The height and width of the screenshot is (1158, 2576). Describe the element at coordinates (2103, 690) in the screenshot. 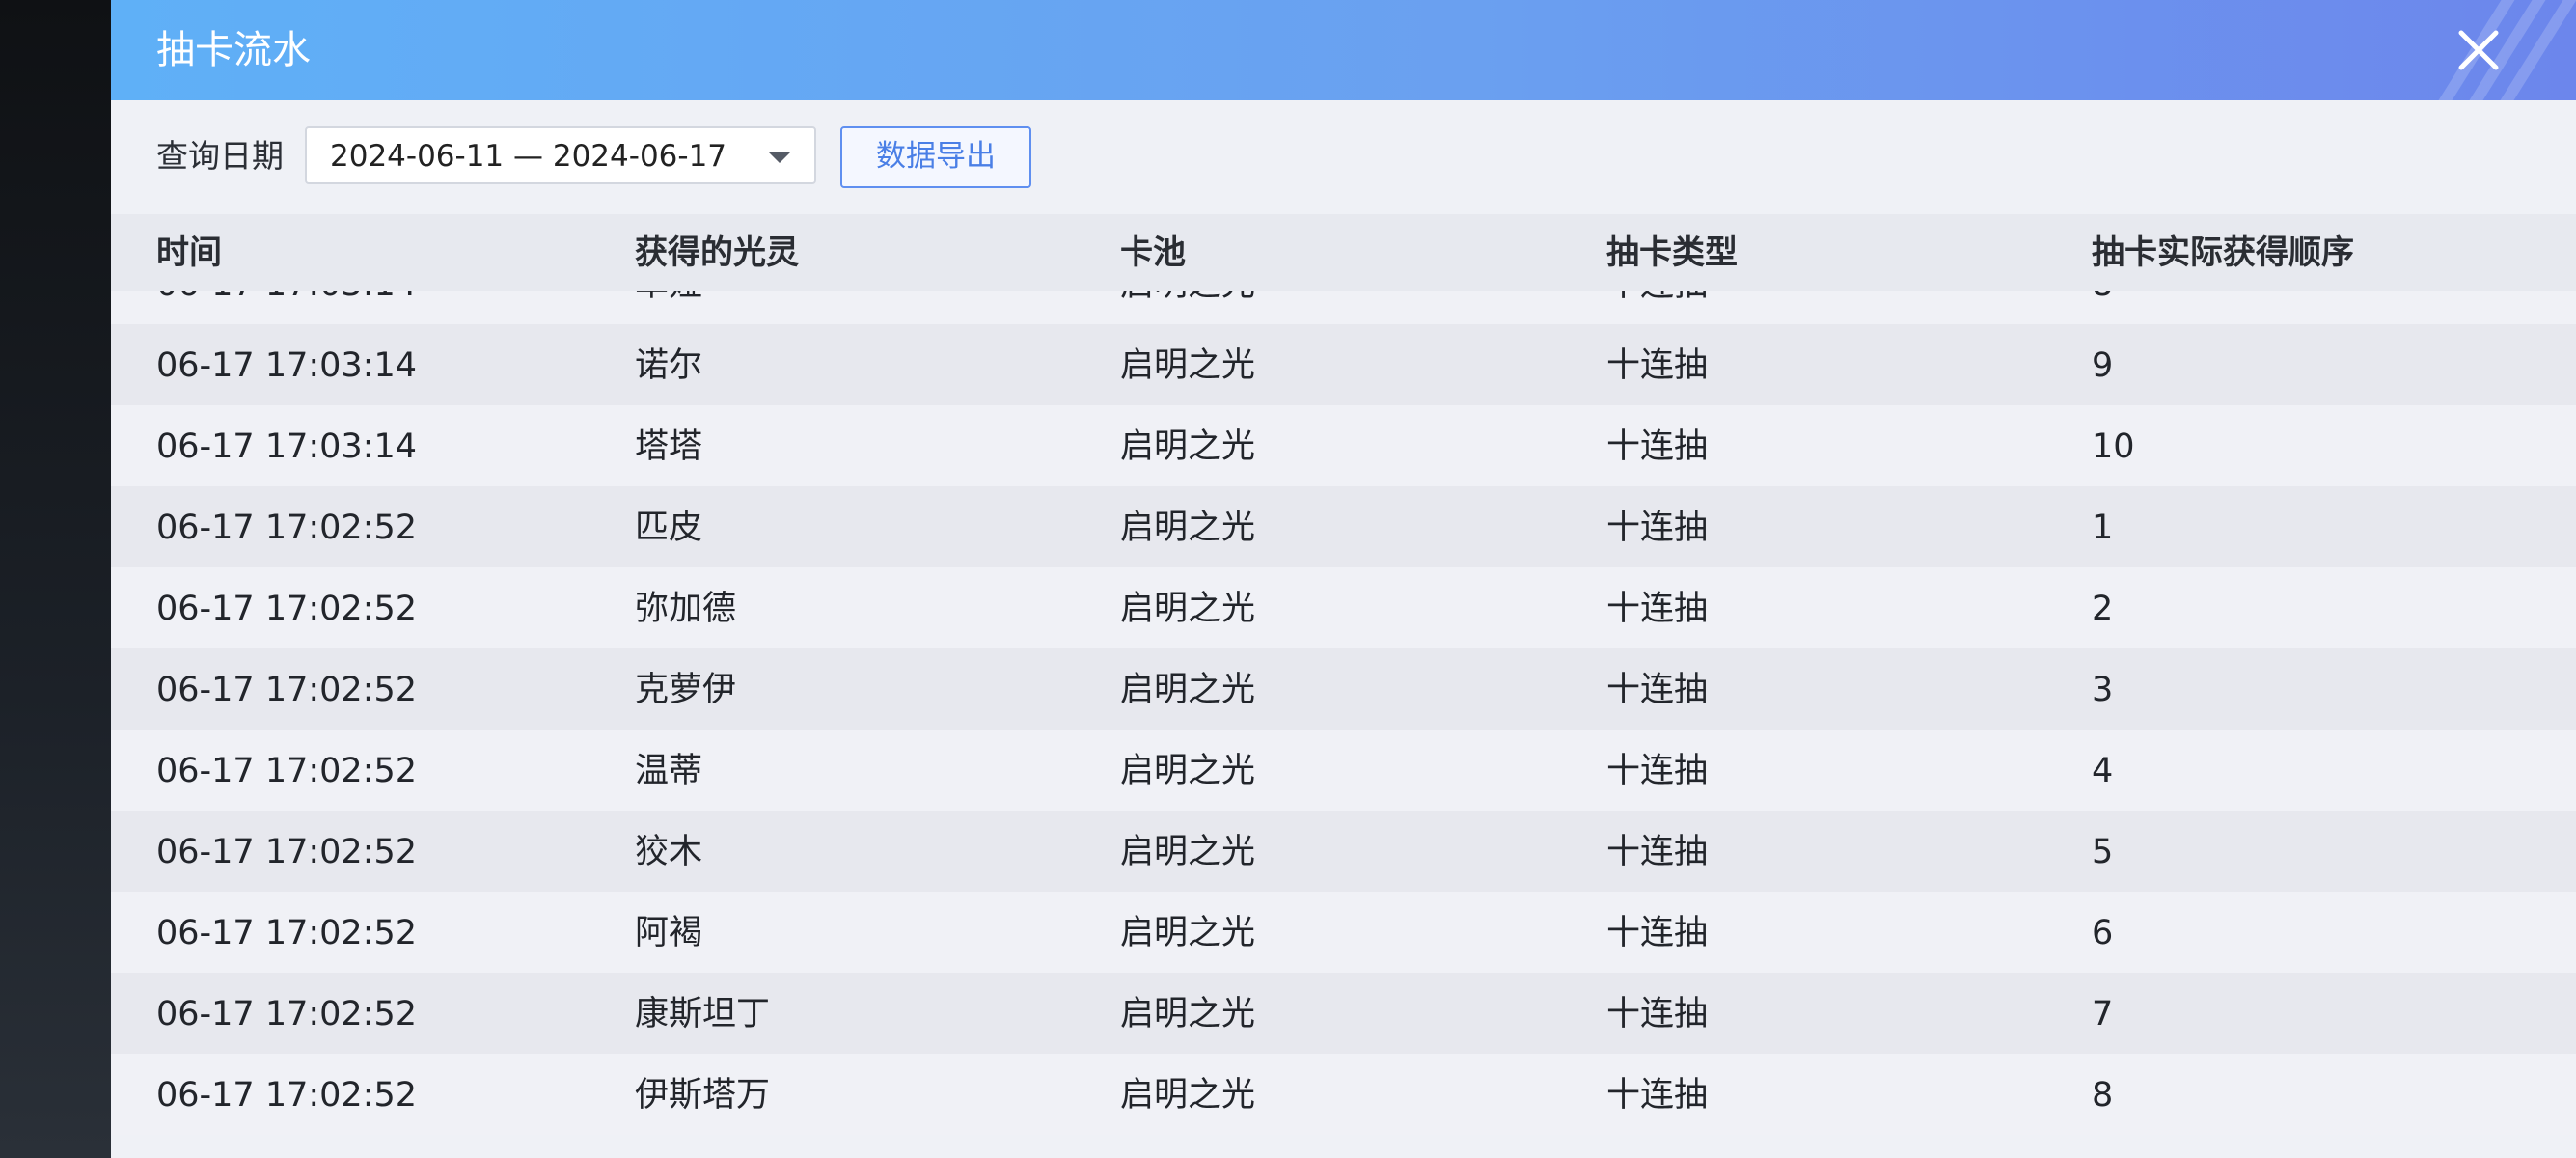

I see `cell-order: 3` at that location.